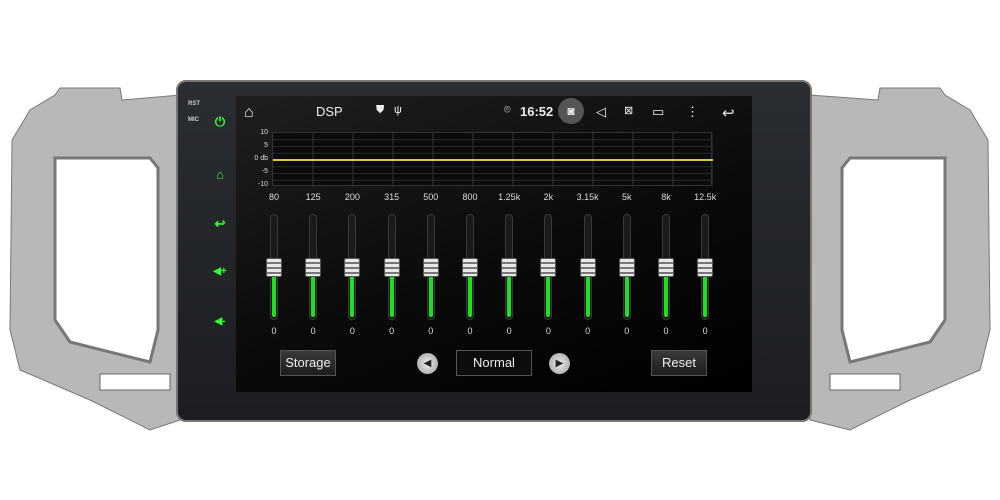  Describe the element at coordinates (220, 272) in the screenshot. I see `volume-up-icon: ◀+` at that location.